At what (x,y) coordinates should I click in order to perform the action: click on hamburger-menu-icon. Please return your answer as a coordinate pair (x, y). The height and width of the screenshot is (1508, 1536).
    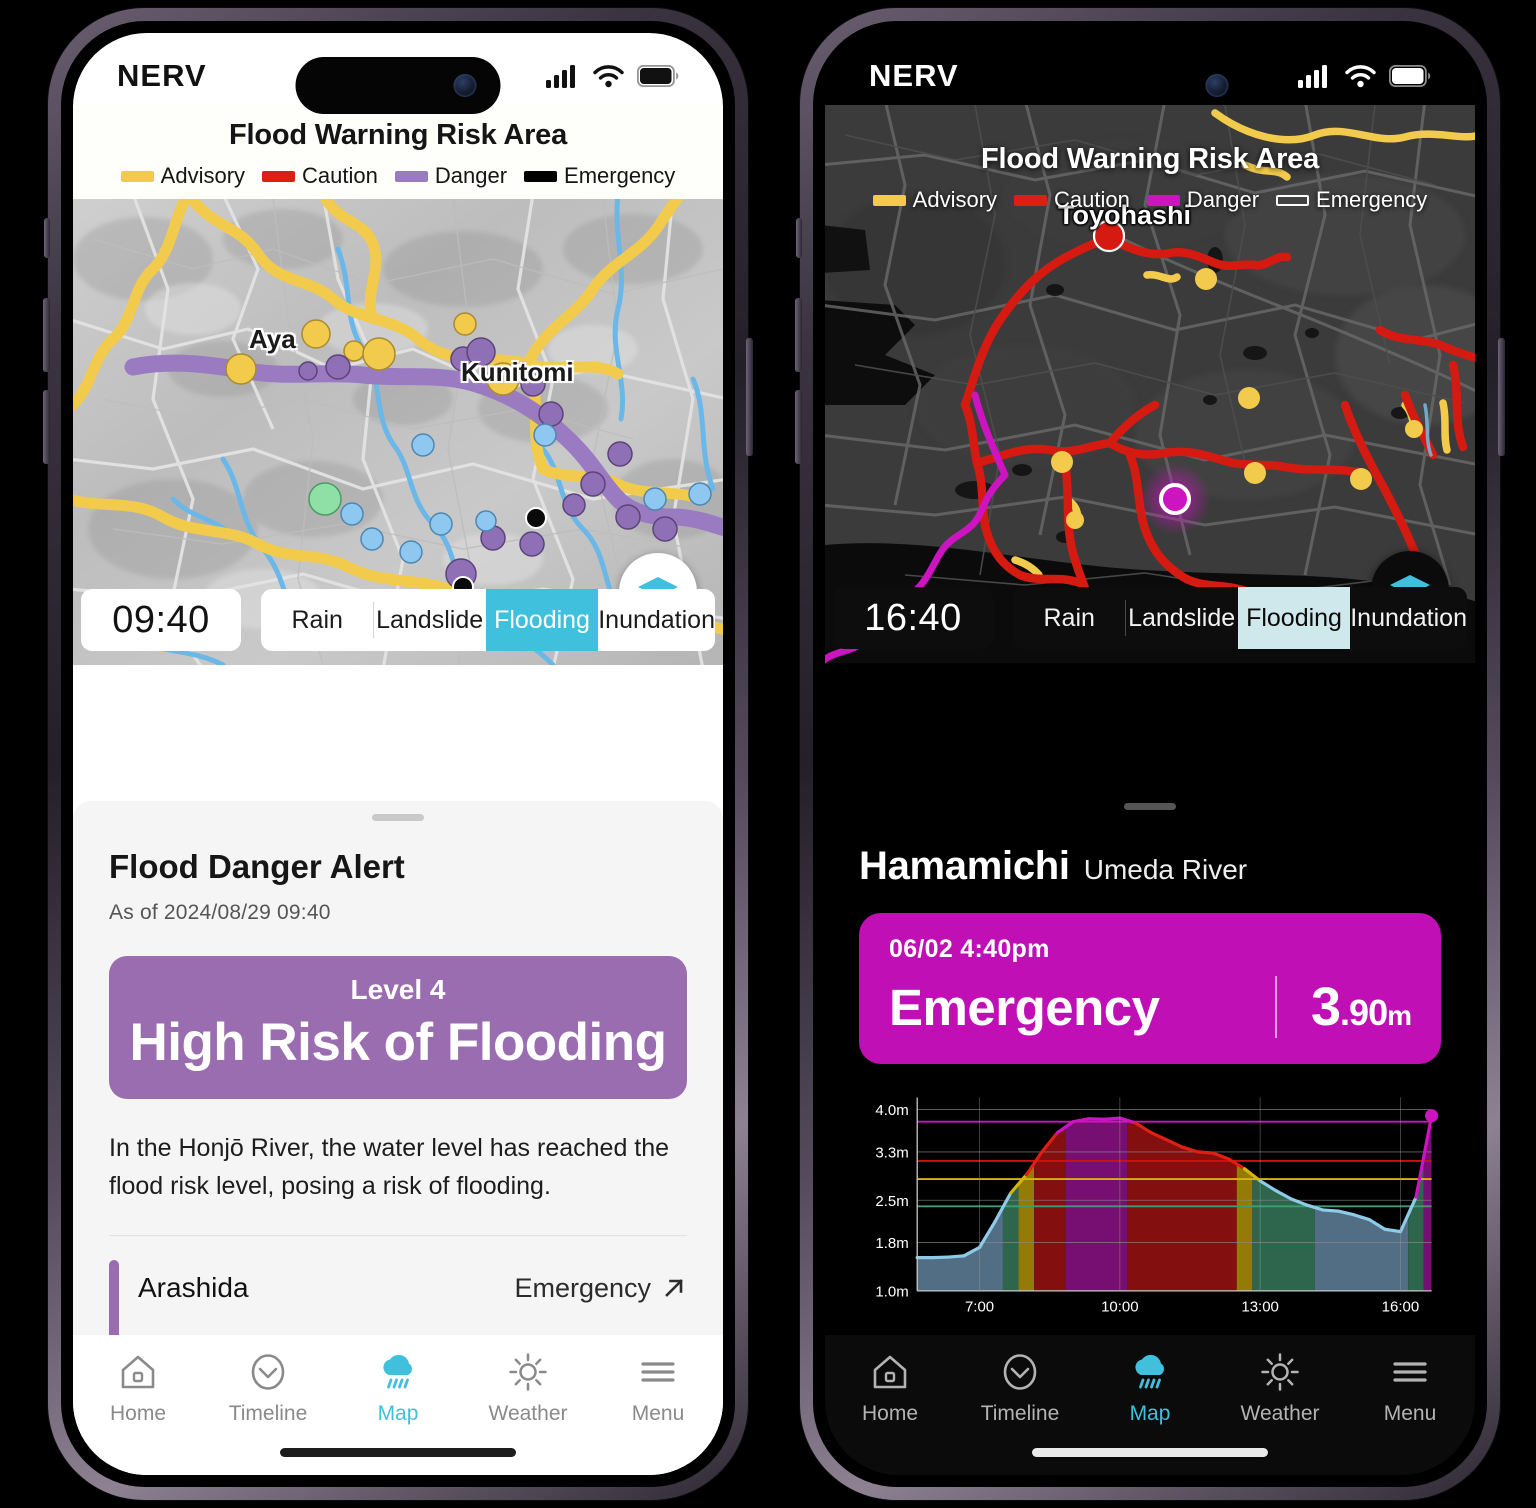
    Looking at the image, I should click on (1410, 1372).